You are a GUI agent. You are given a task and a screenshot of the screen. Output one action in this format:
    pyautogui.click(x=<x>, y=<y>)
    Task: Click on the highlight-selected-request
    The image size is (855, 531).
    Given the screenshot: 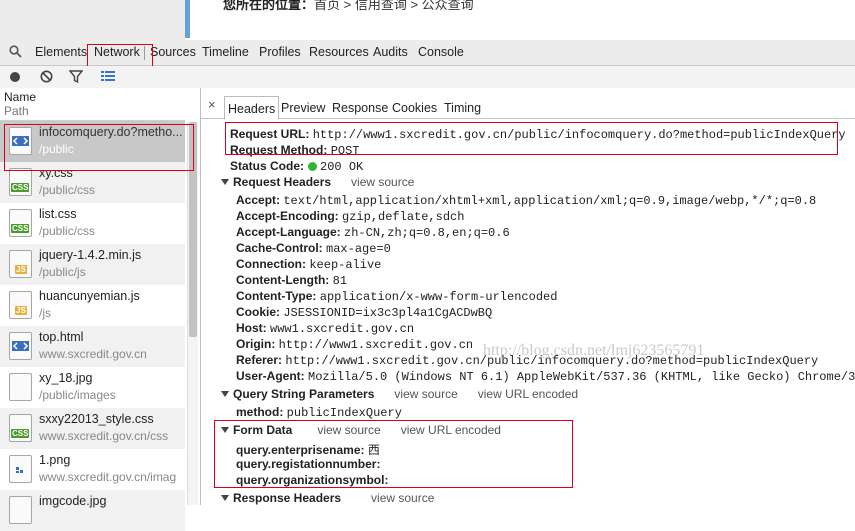 What is the action you would take?
    pyautogui.click(x=99, y=147)
    